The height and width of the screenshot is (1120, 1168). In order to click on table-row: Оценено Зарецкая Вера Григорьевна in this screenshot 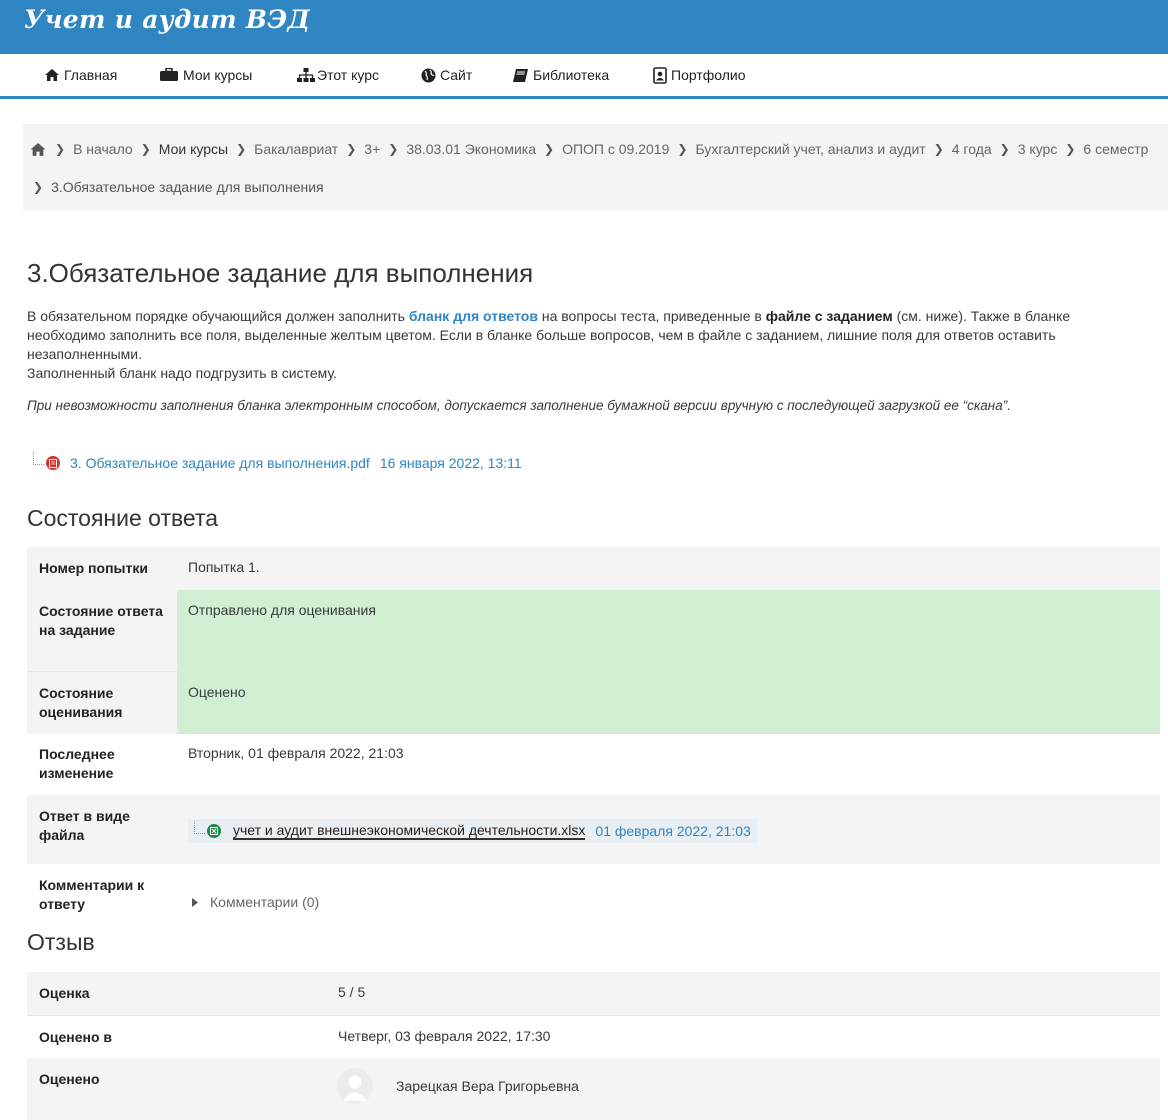, I will do `click(593, 1089)`.